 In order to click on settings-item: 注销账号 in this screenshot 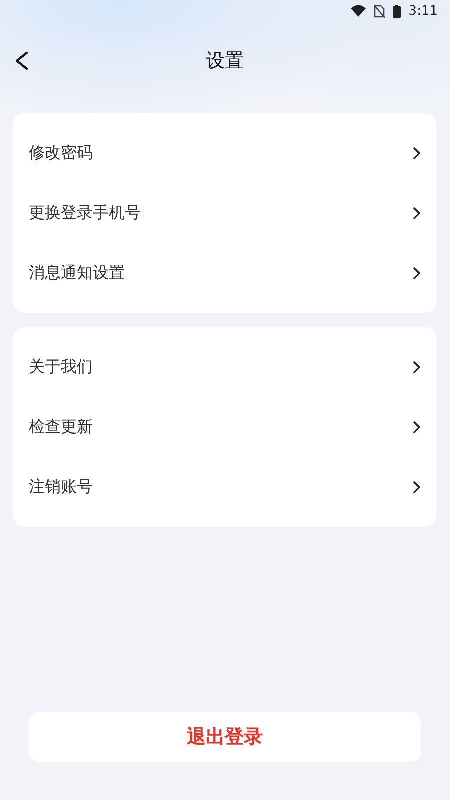, I will do `click(225, 487)`.